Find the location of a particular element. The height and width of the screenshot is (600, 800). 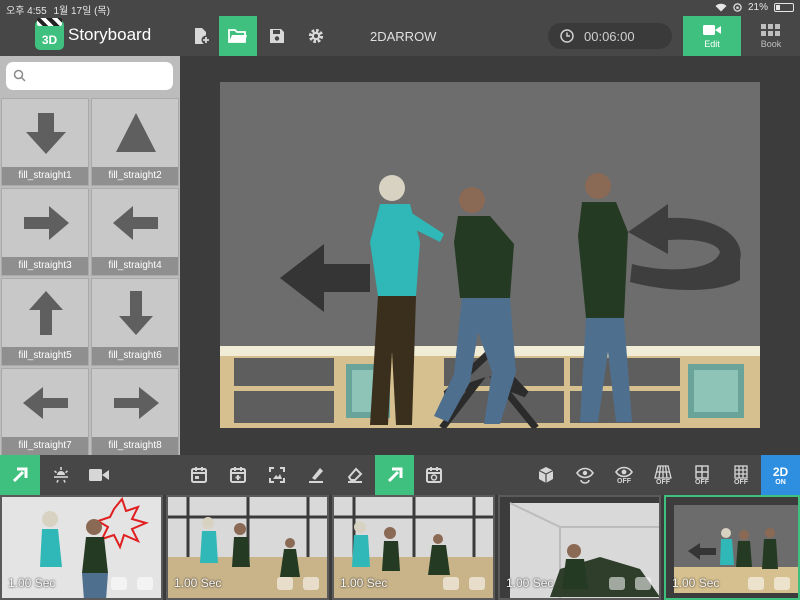

gear-icon is located at coordinates (316, 36).